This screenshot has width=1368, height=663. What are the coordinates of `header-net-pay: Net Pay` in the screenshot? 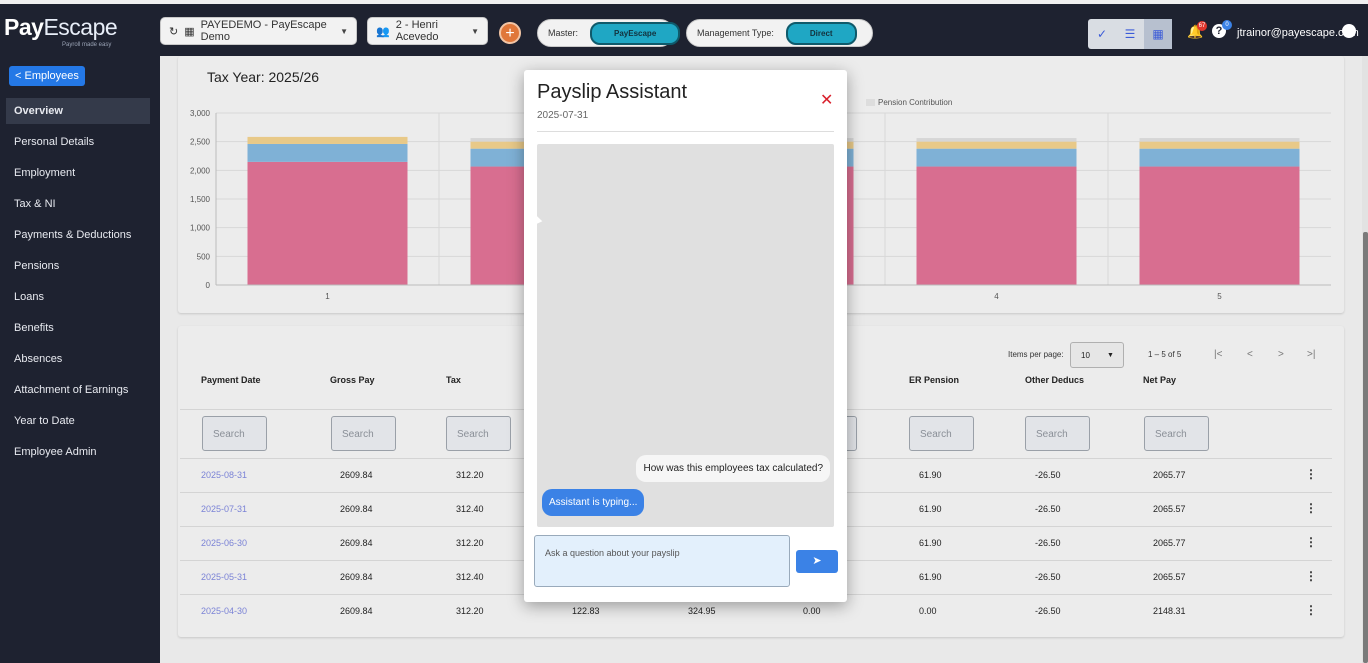 It's located at (1159, 380).